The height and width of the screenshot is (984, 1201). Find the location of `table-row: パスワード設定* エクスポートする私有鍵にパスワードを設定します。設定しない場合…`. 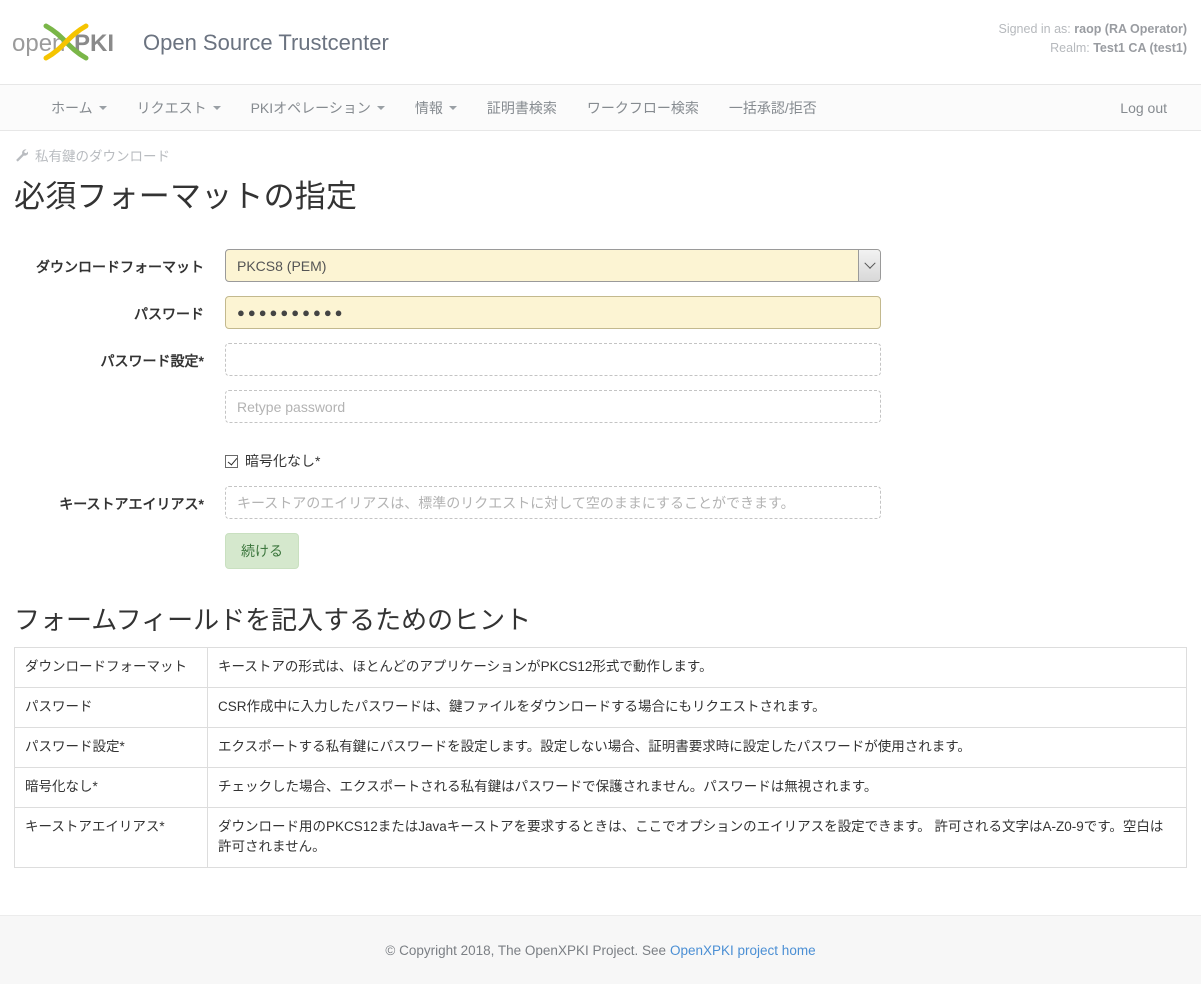

table-row: パスワード設定* エクスポートする私有鍵にパスワードを設定します。設定しない場合… is located at coordinates (600, 747).